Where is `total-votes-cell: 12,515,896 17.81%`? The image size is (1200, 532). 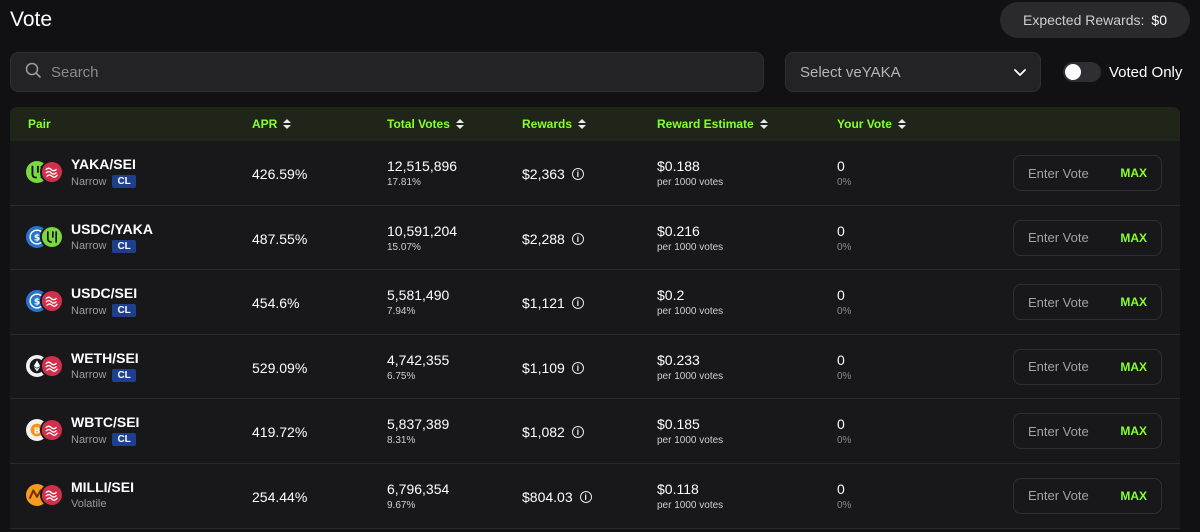
total-votes-cell: 12,515,896 17.81% is located at coordinates (422, 173).